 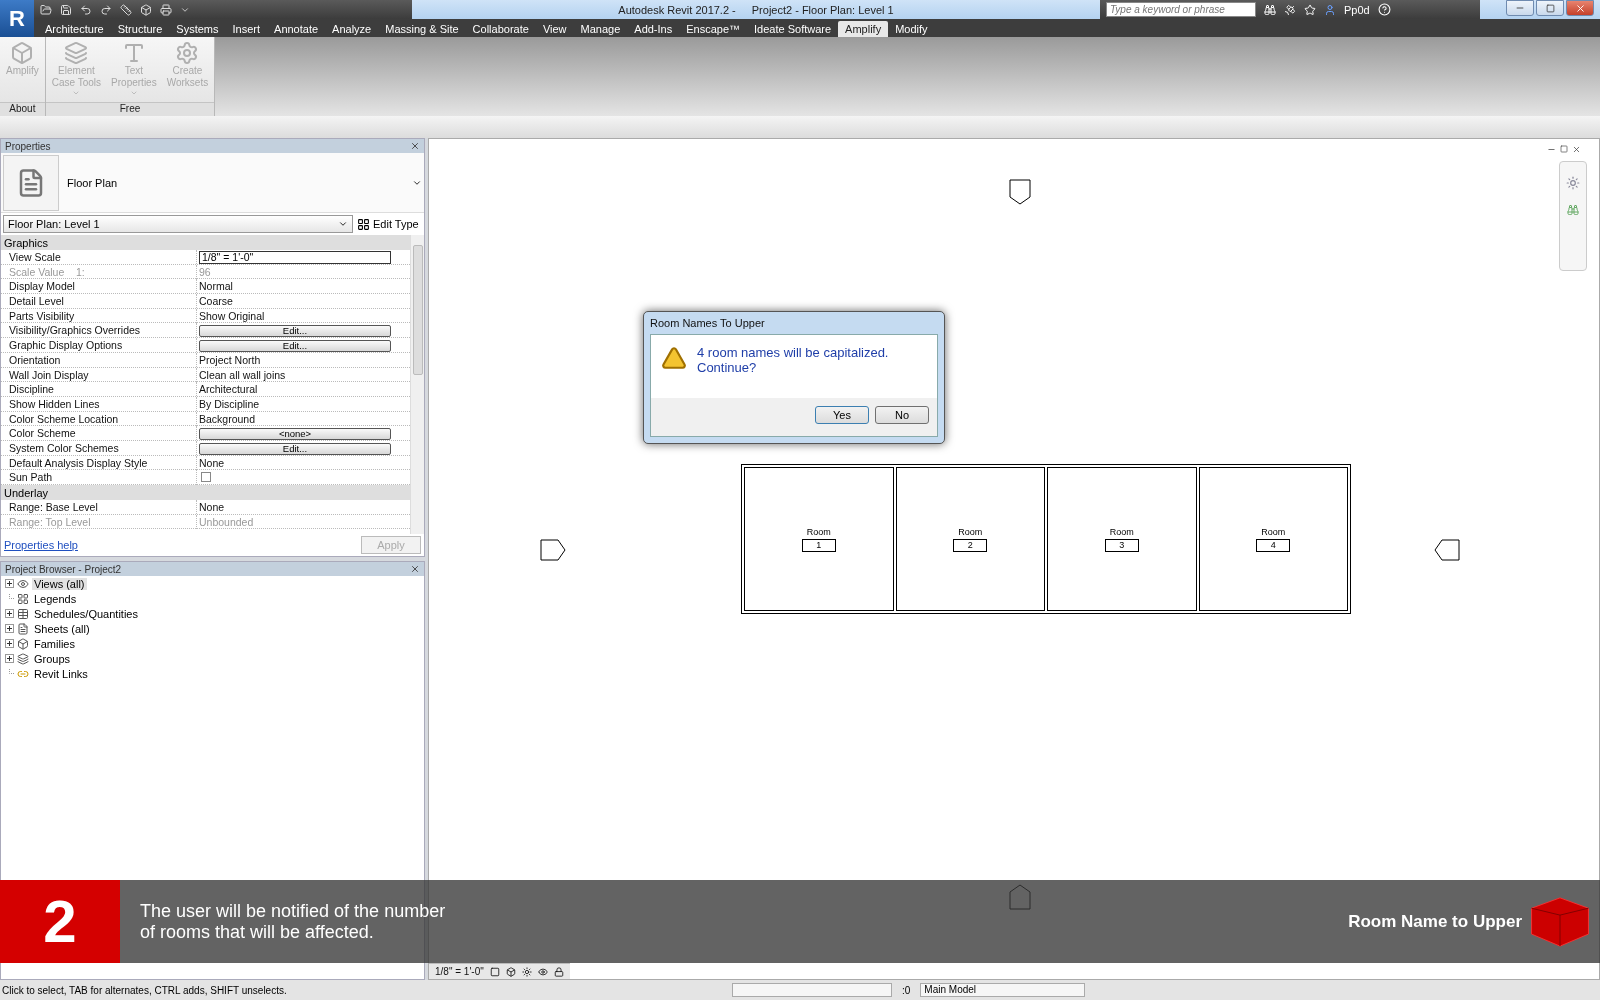 I want to click on dialog-button: No, so click(x=902, y=415).